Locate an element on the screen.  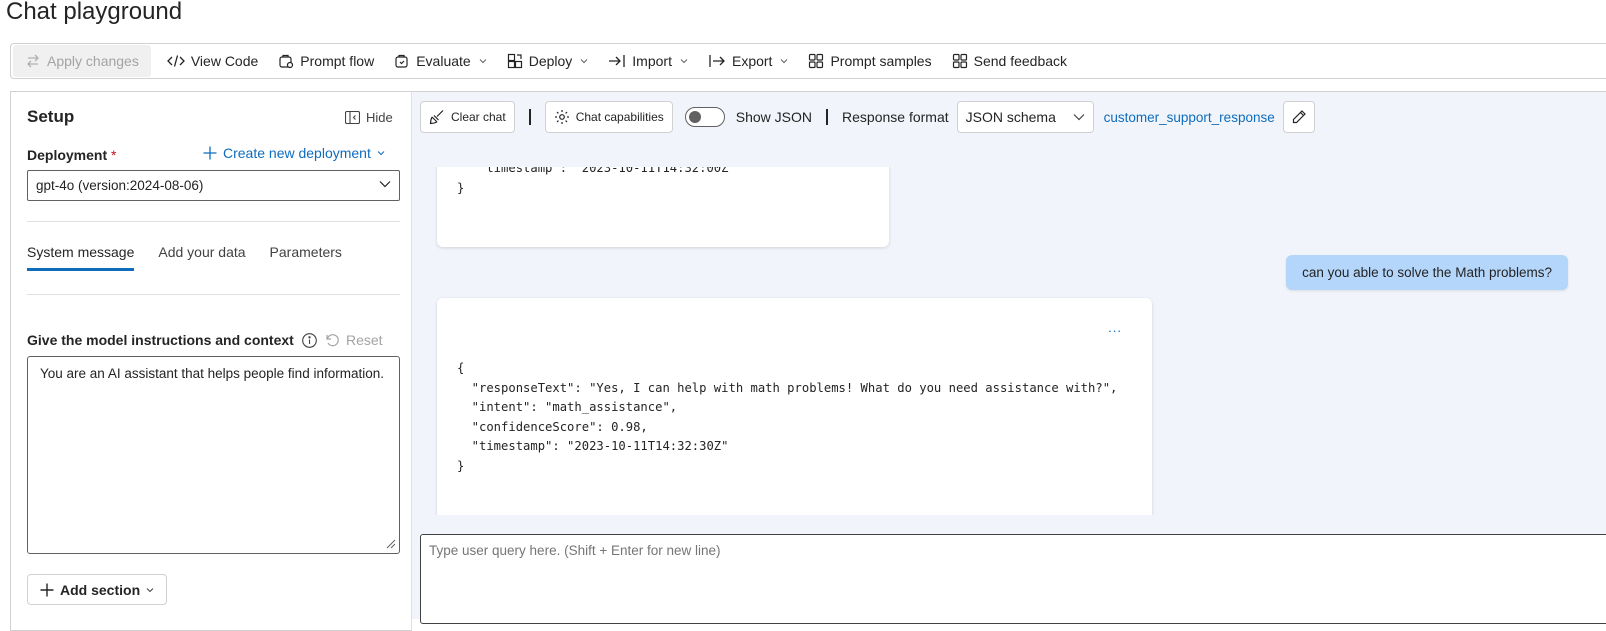
hide-button: Hide is located at coordinates (369, 117).